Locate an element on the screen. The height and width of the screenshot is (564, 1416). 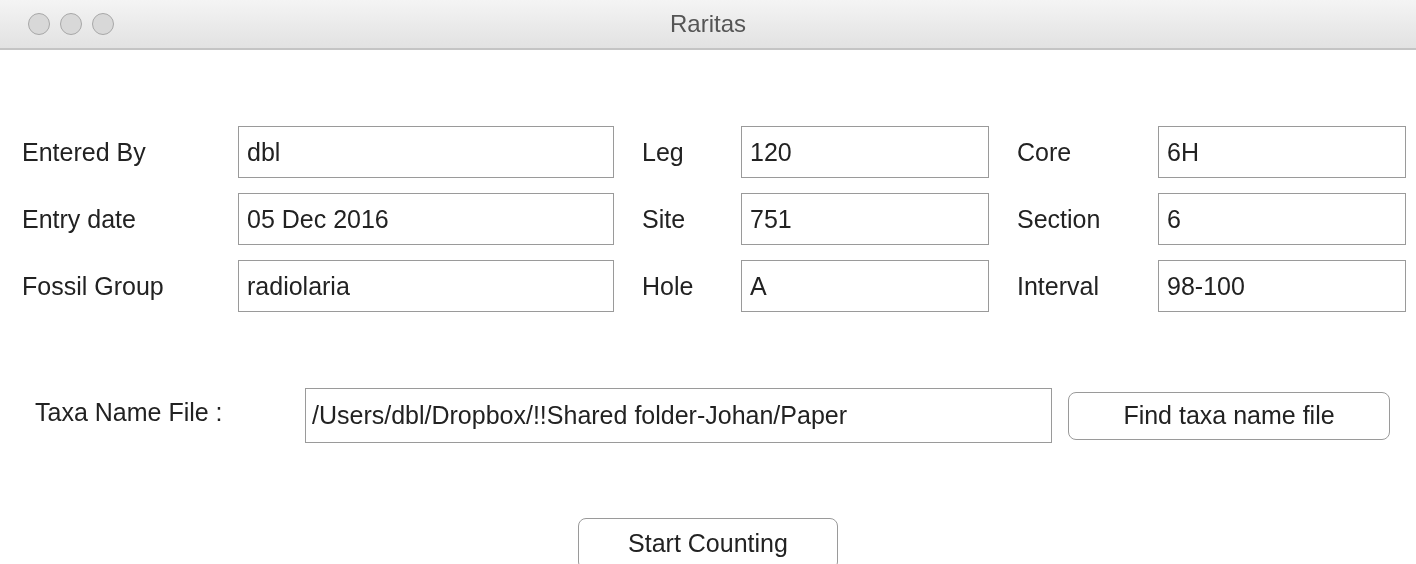
text-field: 6 is located at coordinates (1282, 219).